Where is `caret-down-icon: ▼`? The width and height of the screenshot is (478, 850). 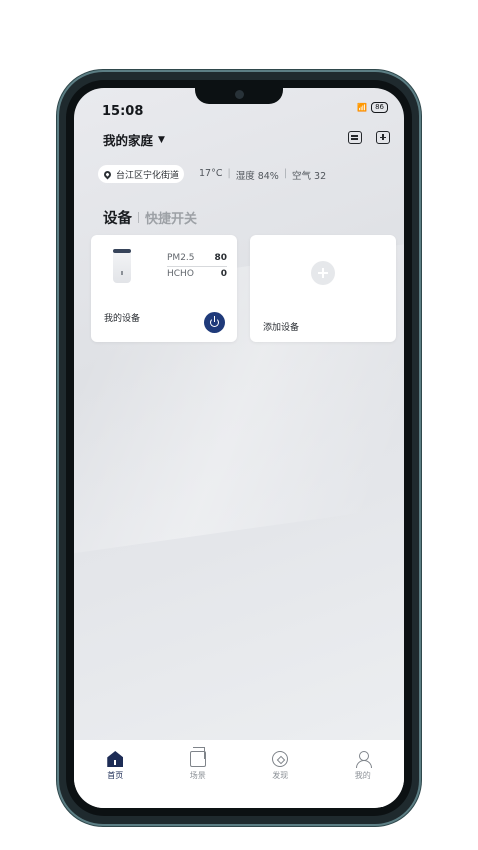
caret-down-icon: ▼ is located at coordinates (161, 139).